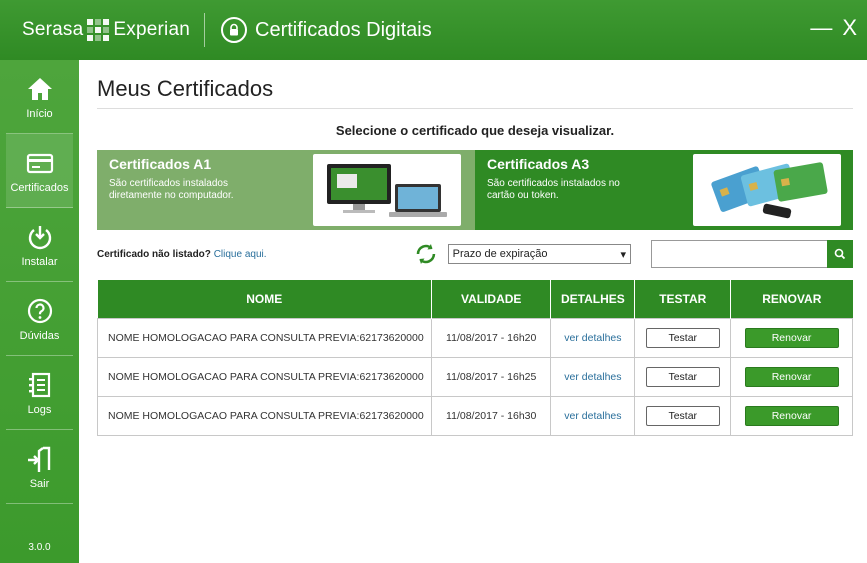  I want to click on app-version: 3.0.0, so click(39, 547).